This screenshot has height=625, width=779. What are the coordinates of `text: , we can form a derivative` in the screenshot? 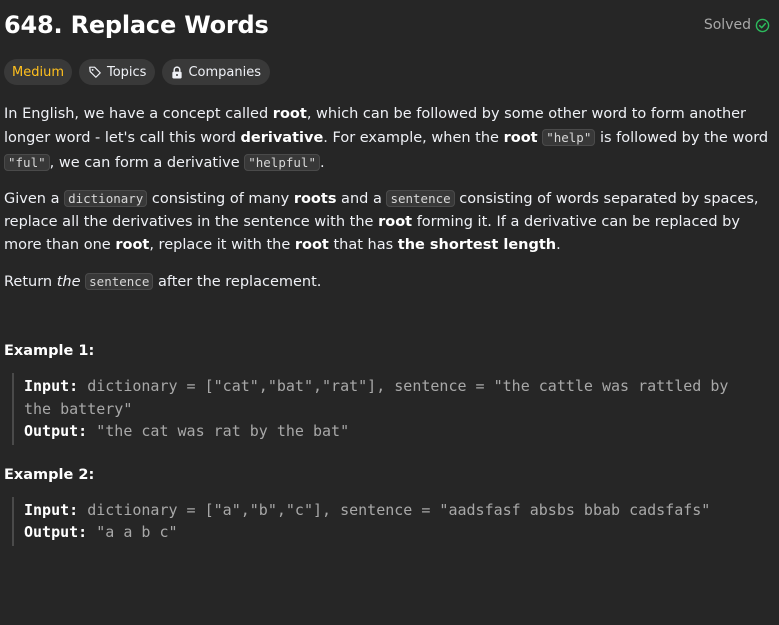 It's located at (147, 162).